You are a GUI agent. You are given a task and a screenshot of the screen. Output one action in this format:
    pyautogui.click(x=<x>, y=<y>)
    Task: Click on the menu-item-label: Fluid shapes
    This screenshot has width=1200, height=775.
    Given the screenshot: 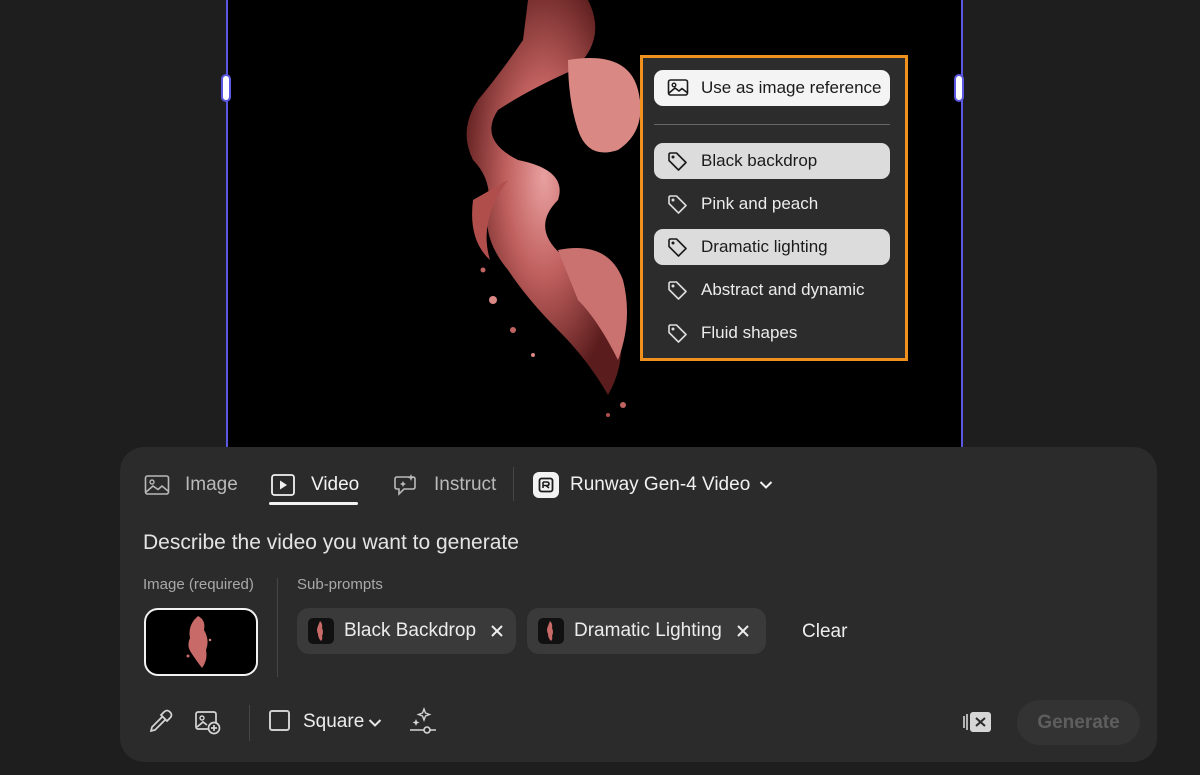 What is the action you would take?
    pyautogui.click(x=749, y=332)
    